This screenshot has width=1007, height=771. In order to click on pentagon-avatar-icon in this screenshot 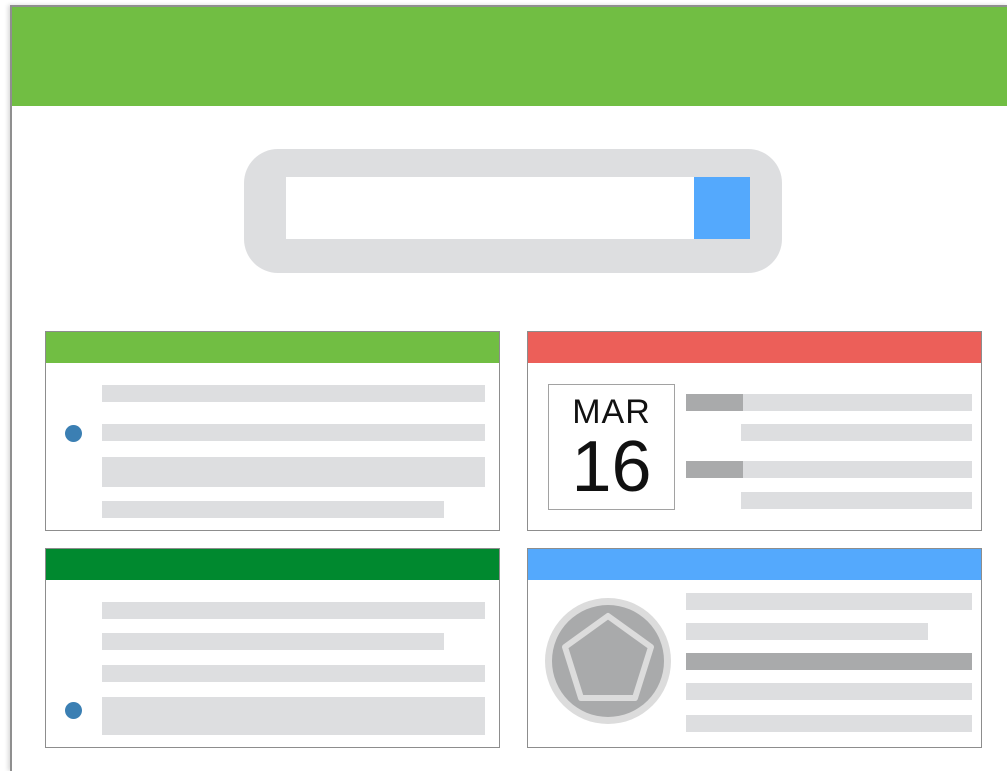, I will do `click(608, 661)`.